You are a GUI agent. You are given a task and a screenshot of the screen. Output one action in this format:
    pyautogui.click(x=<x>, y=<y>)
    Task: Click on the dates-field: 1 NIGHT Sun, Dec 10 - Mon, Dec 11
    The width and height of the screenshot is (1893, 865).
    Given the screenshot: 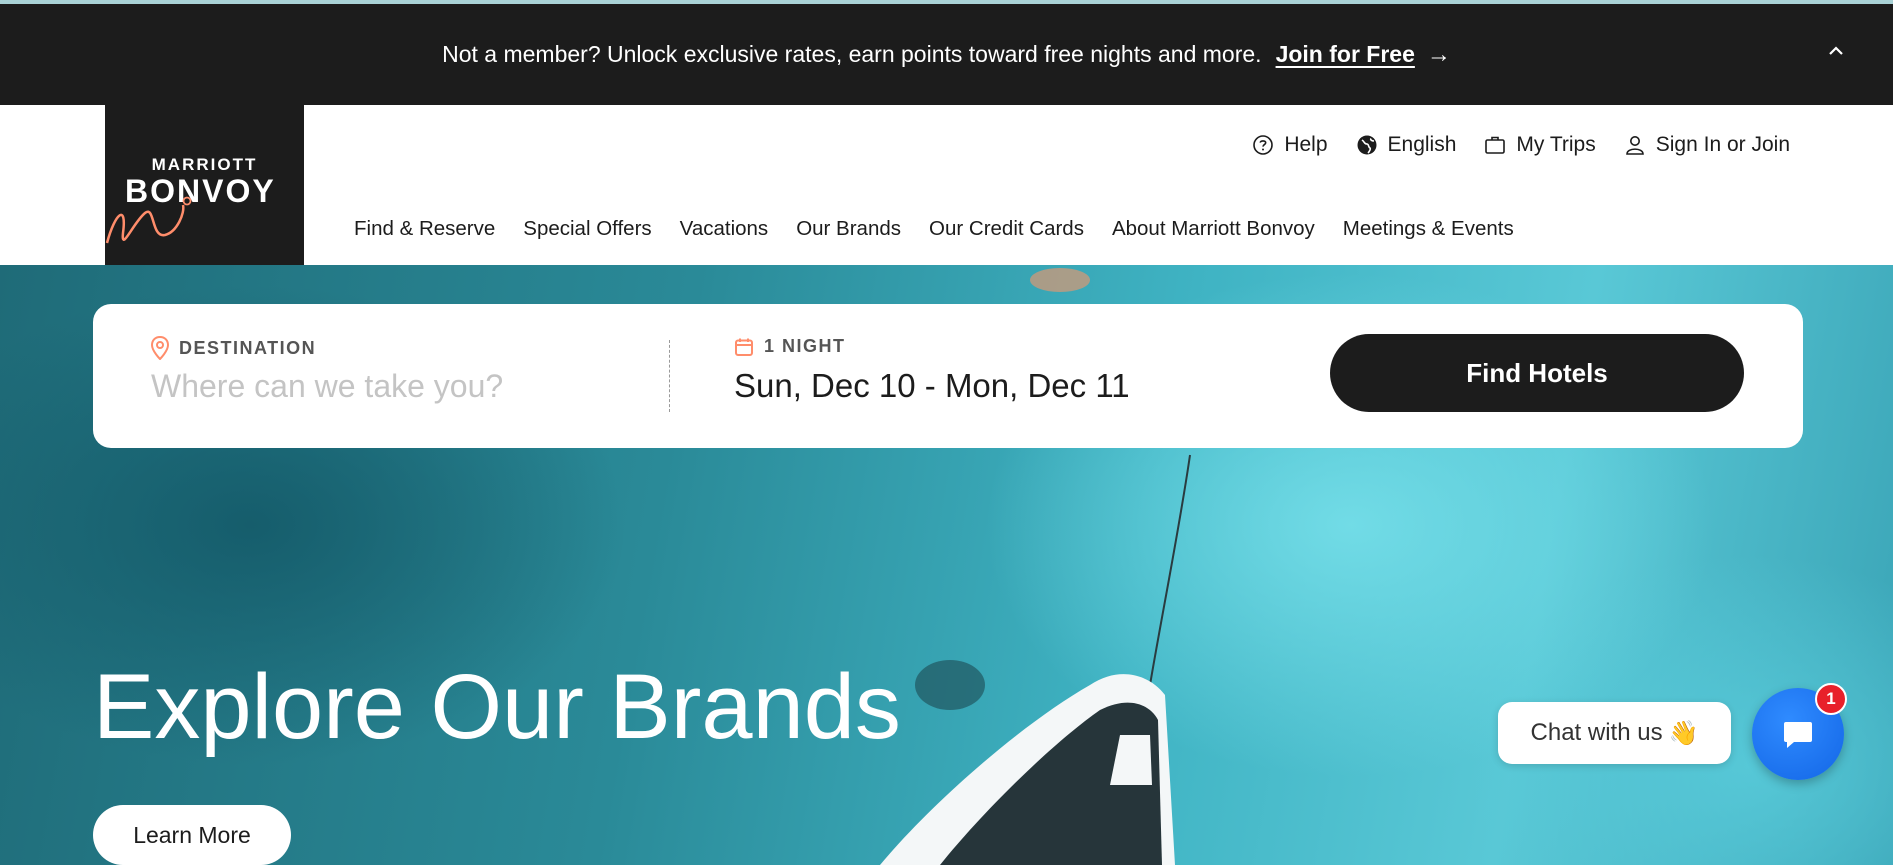 What is the action you would take?
    pyautogui.click(x=932, y=370)
    